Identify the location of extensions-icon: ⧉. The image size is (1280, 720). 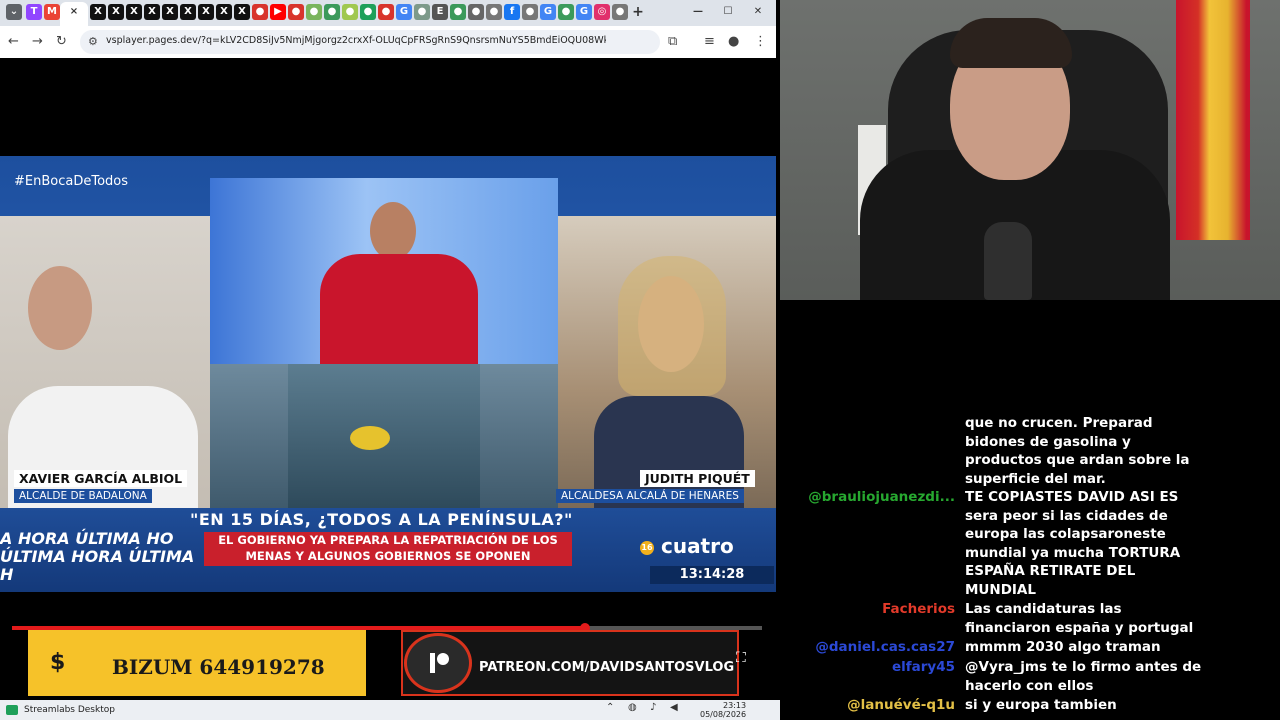
(672, 42).